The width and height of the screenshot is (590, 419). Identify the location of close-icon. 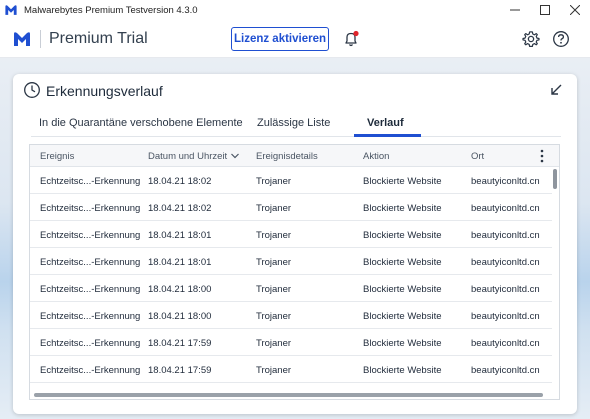
(575, 10).